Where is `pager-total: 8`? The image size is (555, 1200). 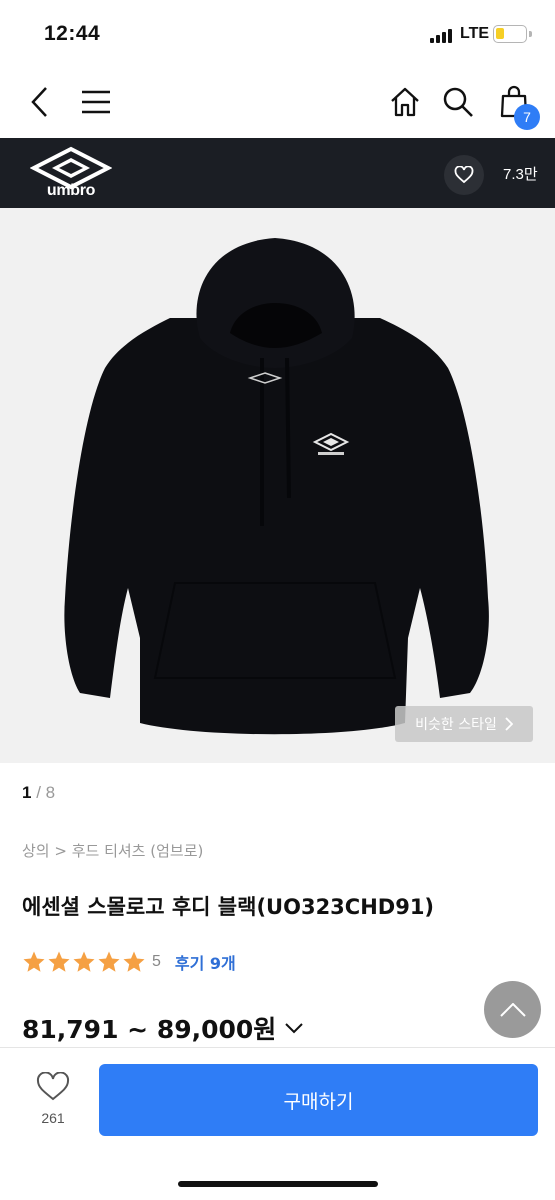 pager-total: 8 is located at coordinates (50, 792).